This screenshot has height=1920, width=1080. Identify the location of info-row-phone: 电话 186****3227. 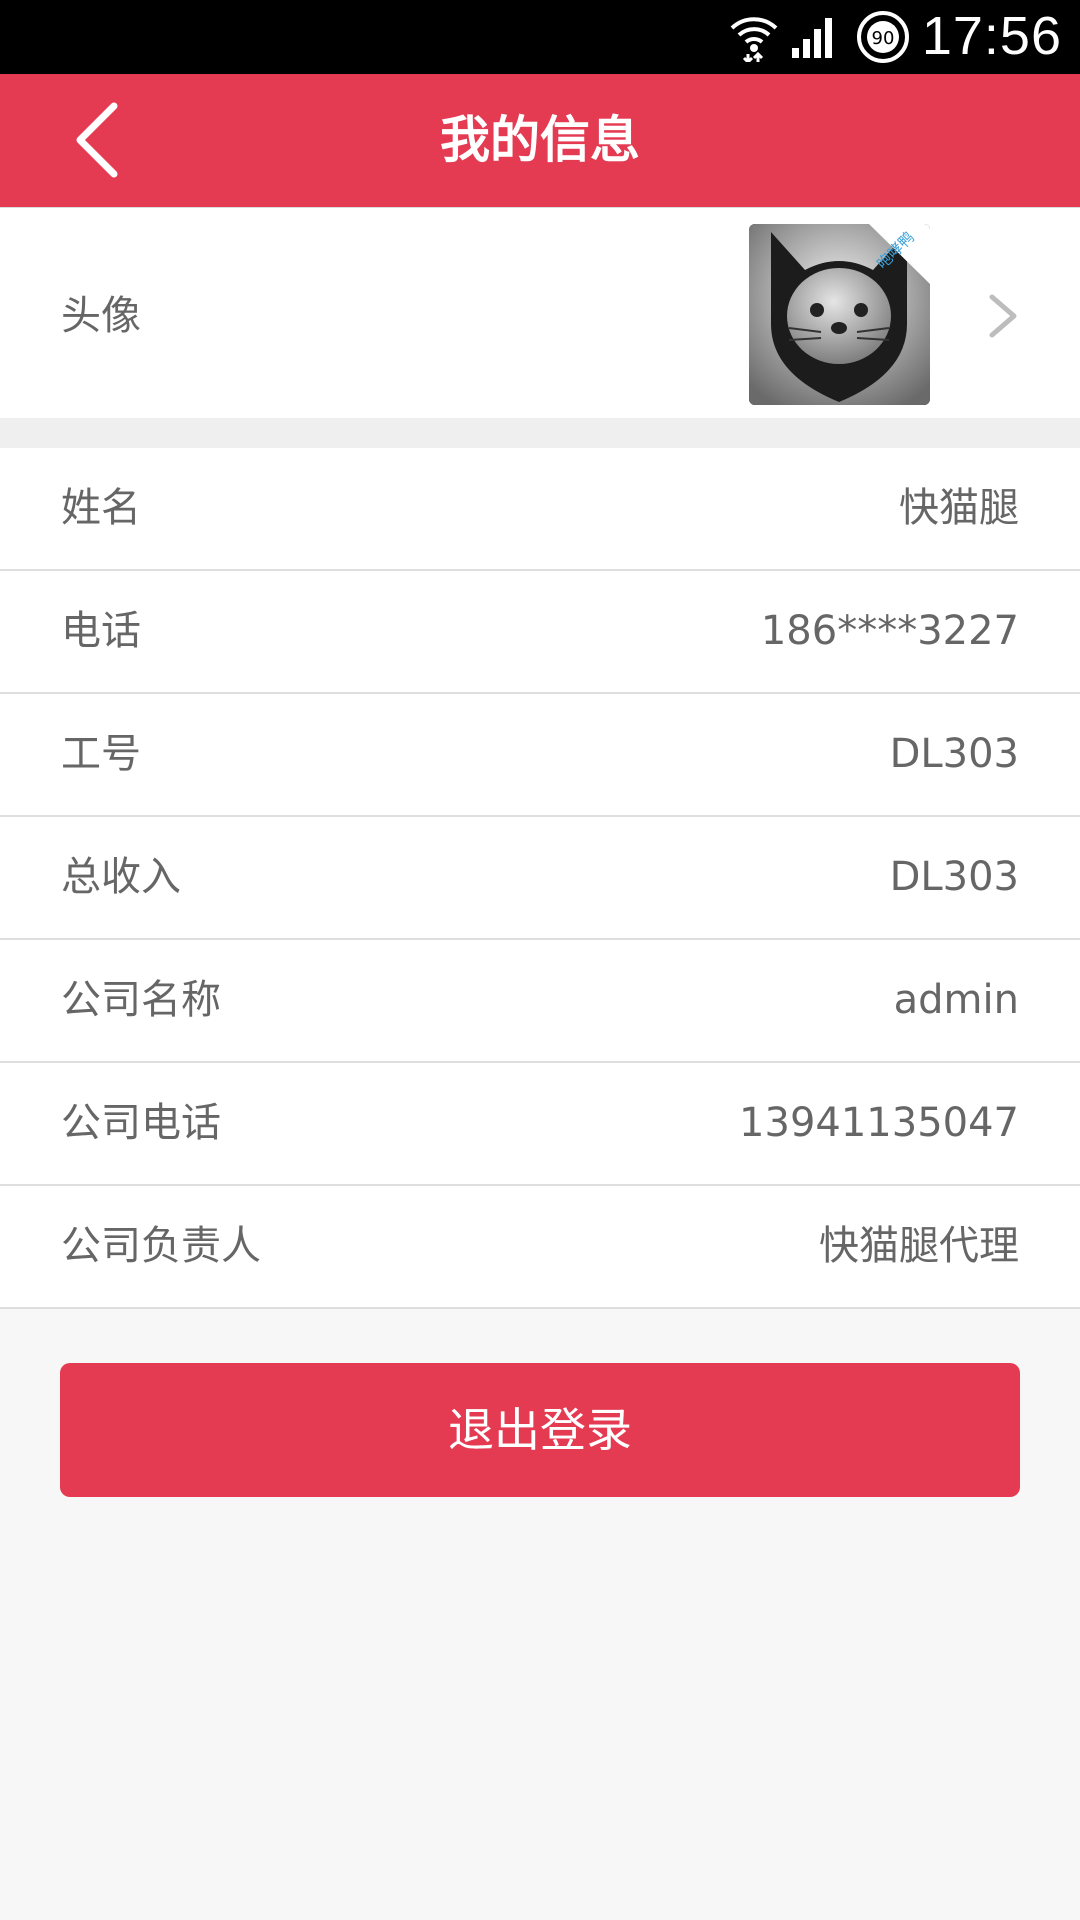
(540, 632).